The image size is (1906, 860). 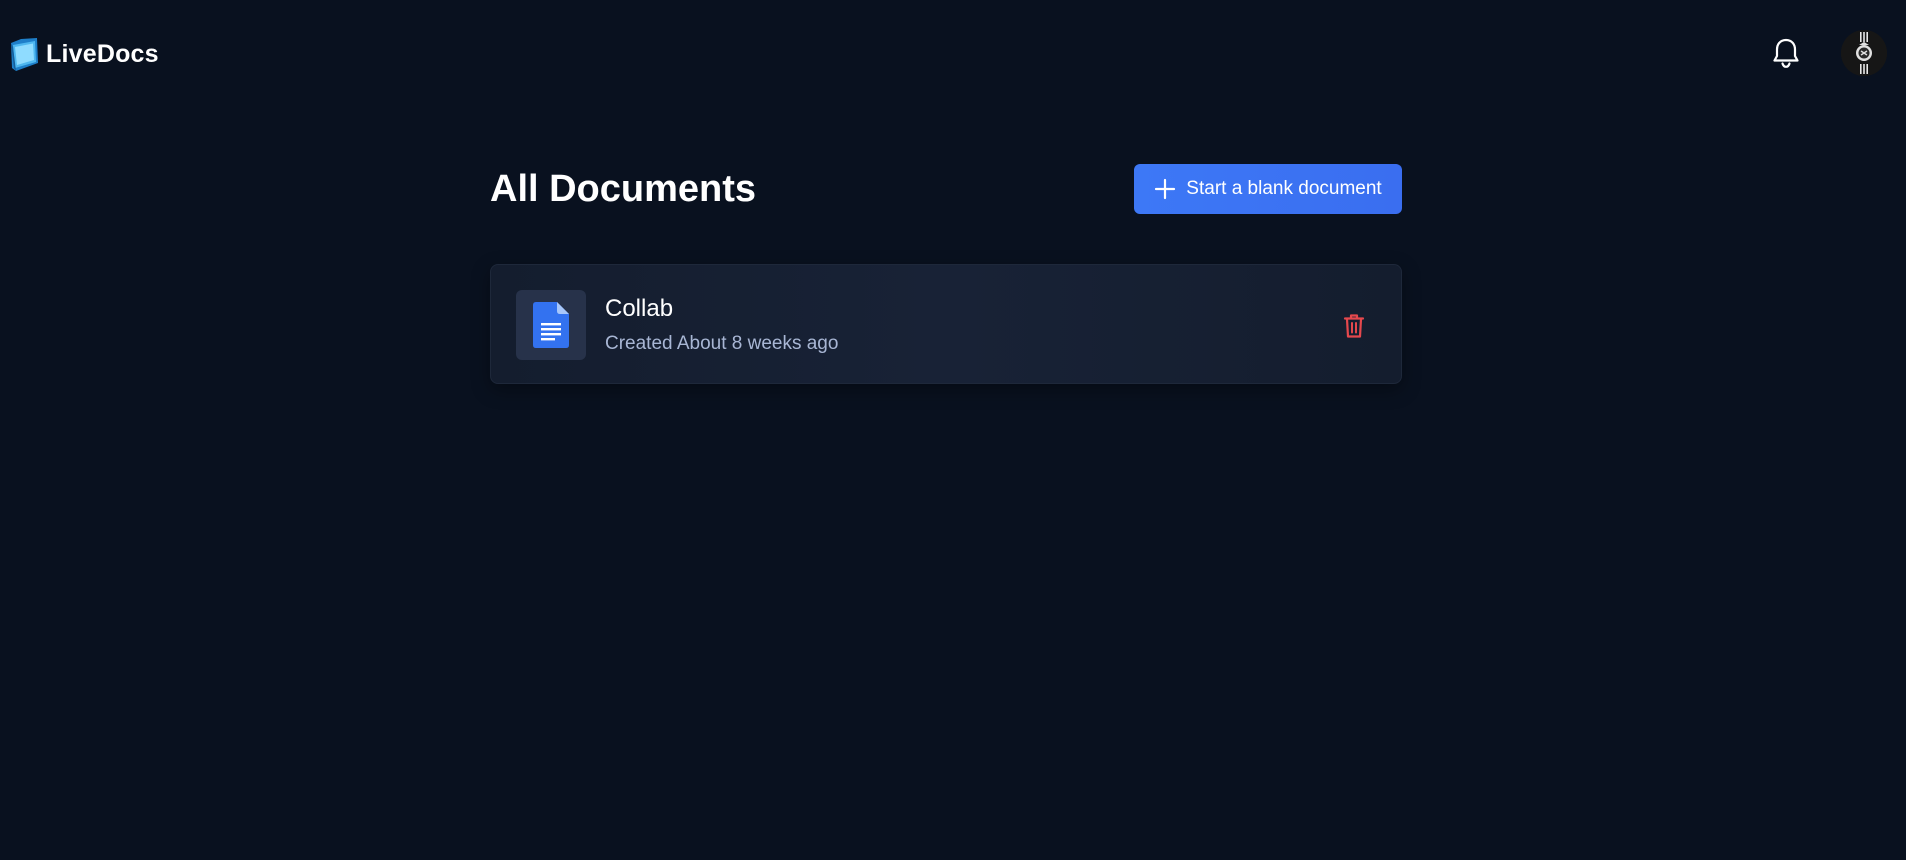 I want to click on document-icon, so click(x=551, y=325).